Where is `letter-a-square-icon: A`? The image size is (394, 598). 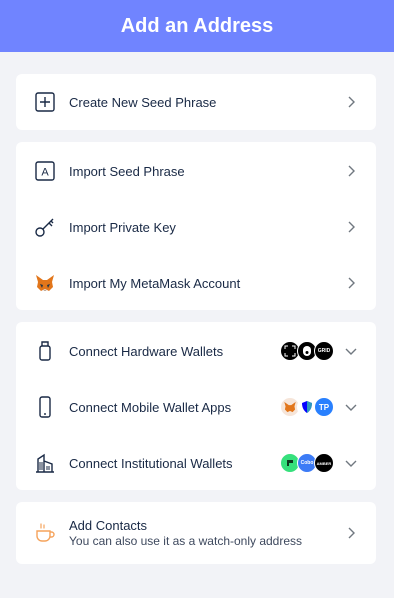
letter-a-square-icon: A is located at coordinates (45, 171).